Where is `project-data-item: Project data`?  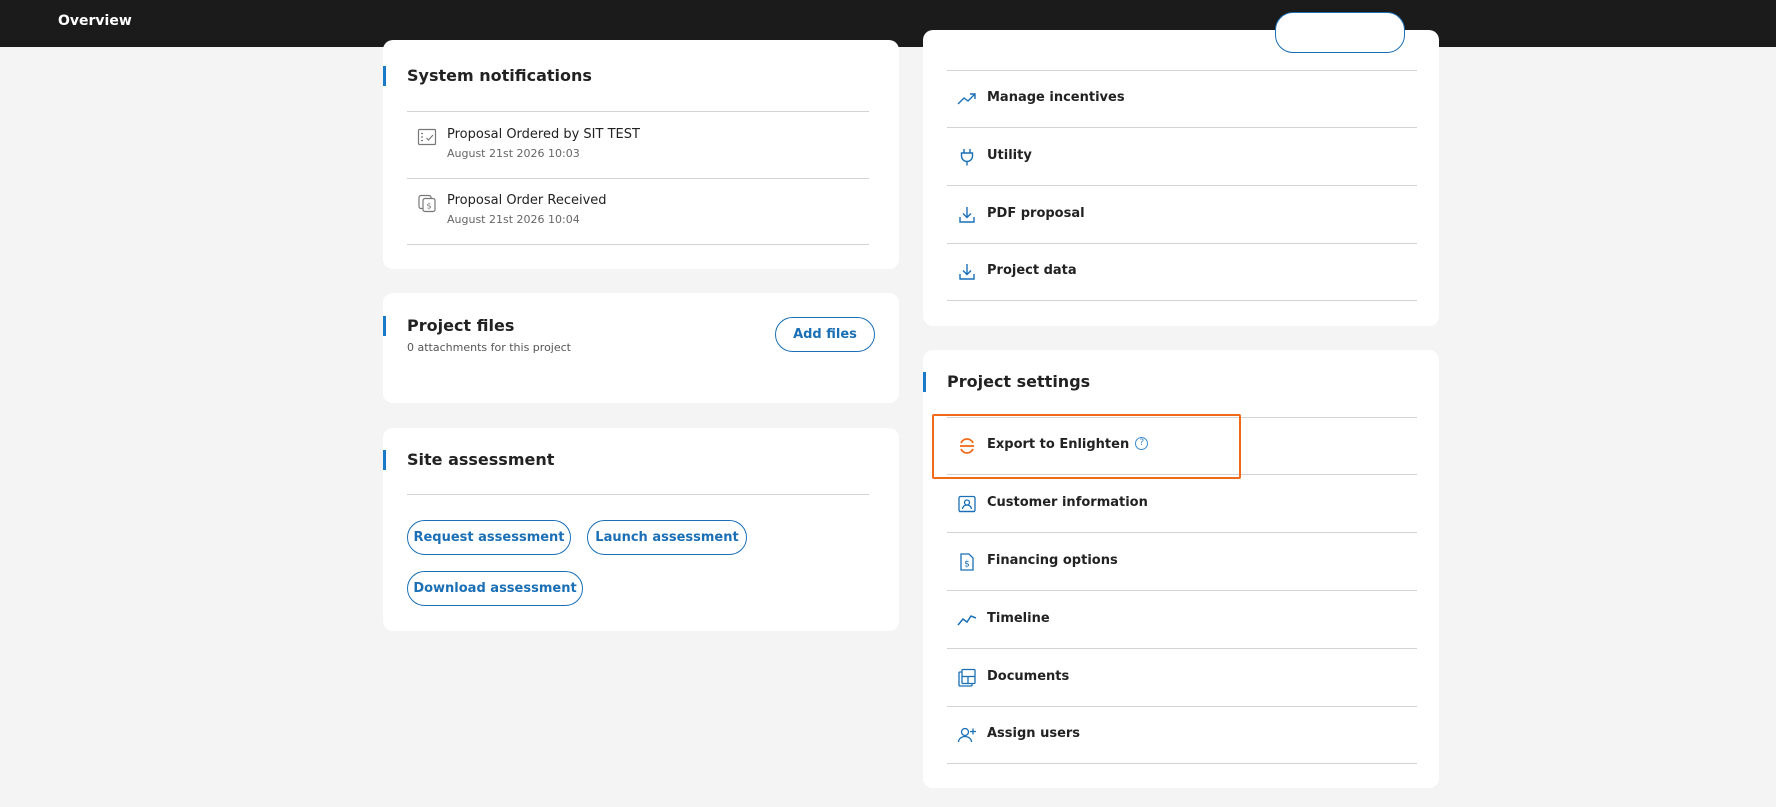 project-data-item: Project data is located at coordinates (1182, 272).